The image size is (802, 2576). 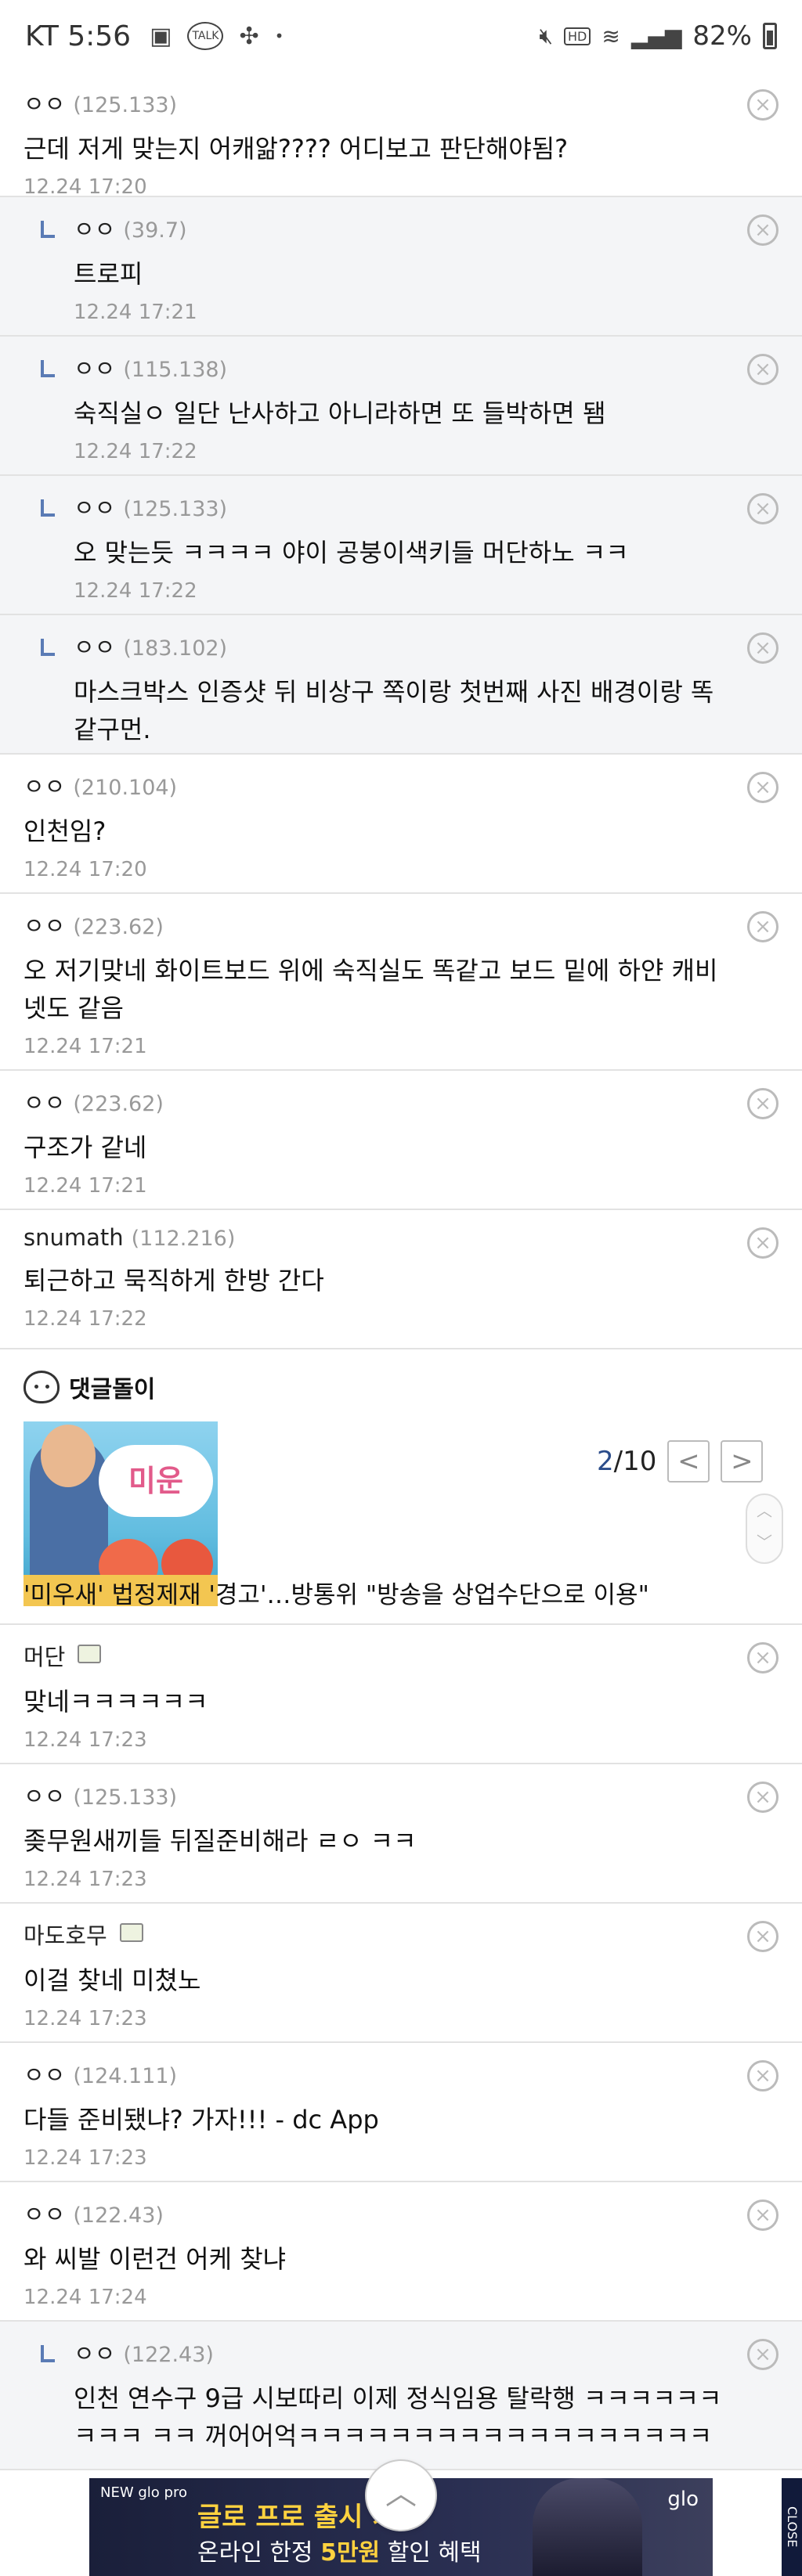 What do you see at coordinates (401, 824) in the screenshot?
I see `comment: ㅇㅇ (210.104) 인천임? 12.24 17:20 ×` at bounding box center [401, 824].